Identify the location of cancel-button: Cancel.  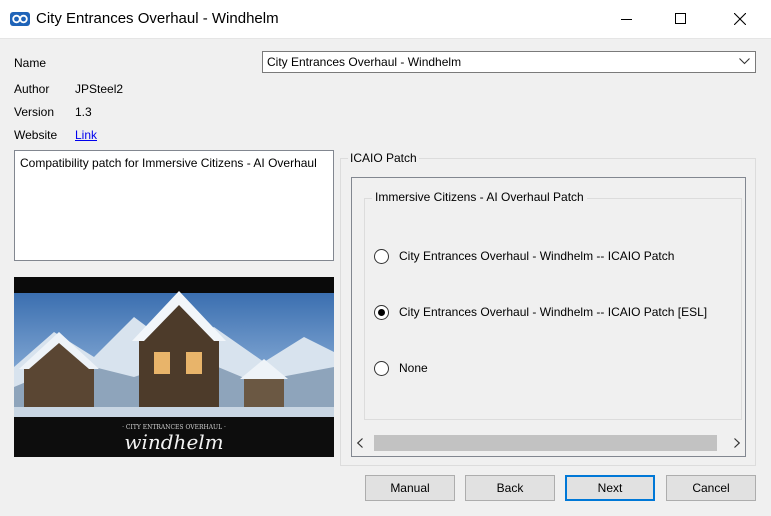
(711, 488).